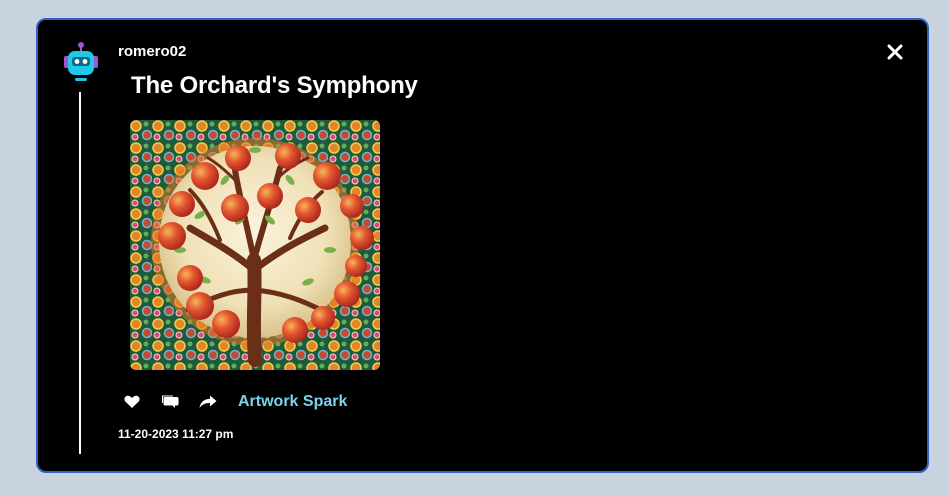  I want to click on comment-icon, so click(170, 402).